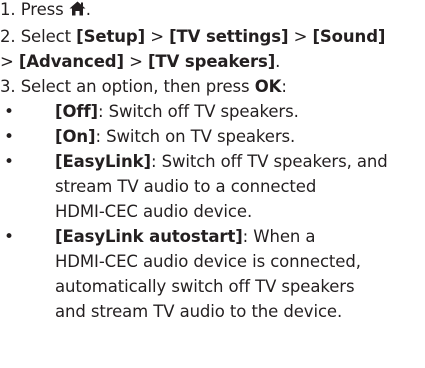  I want to click on step-3-text: 3. Select an option, then press, so click(127, 86).